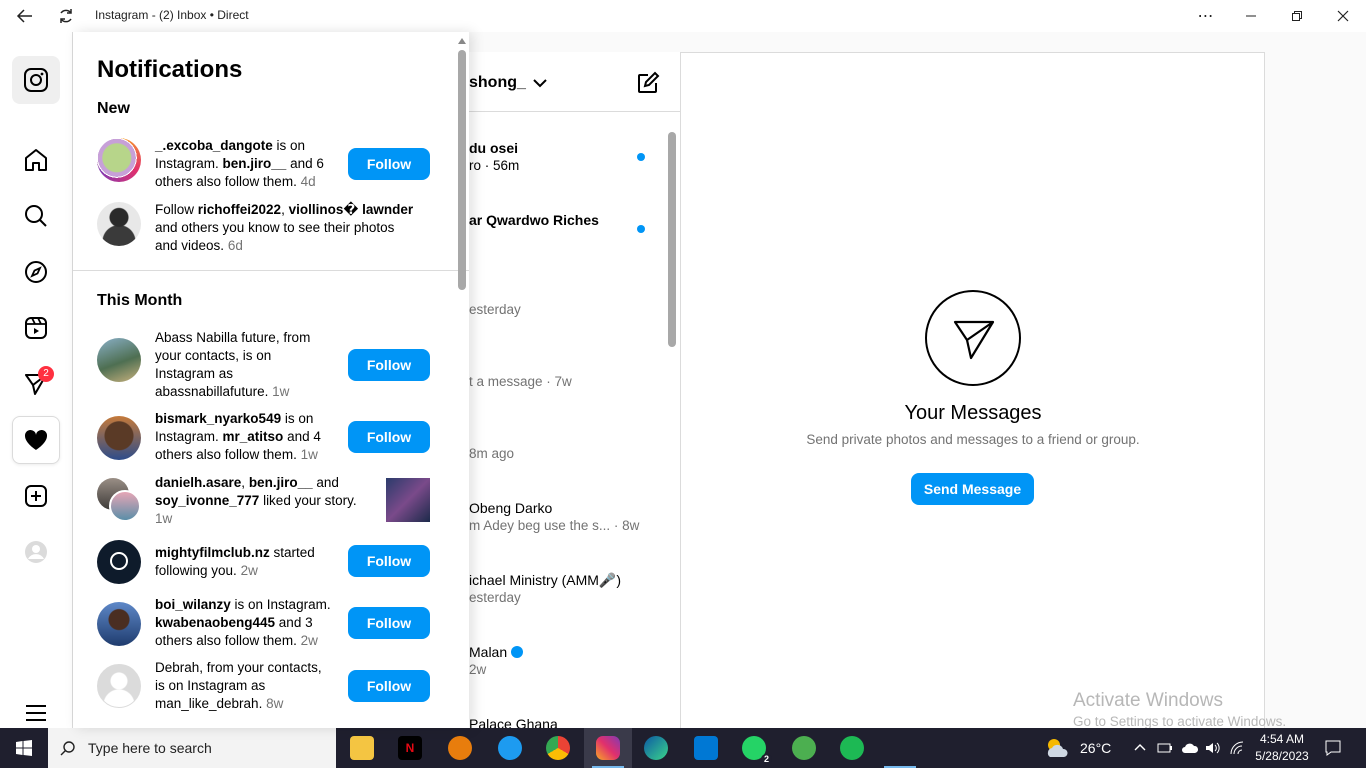 The height and width of the screenshot is (768, 1366). What do you see at coordinates (1282, 756) in the screenshot?
I see `clock-date: 5/28/2023` at bounding box center [1282, 756].